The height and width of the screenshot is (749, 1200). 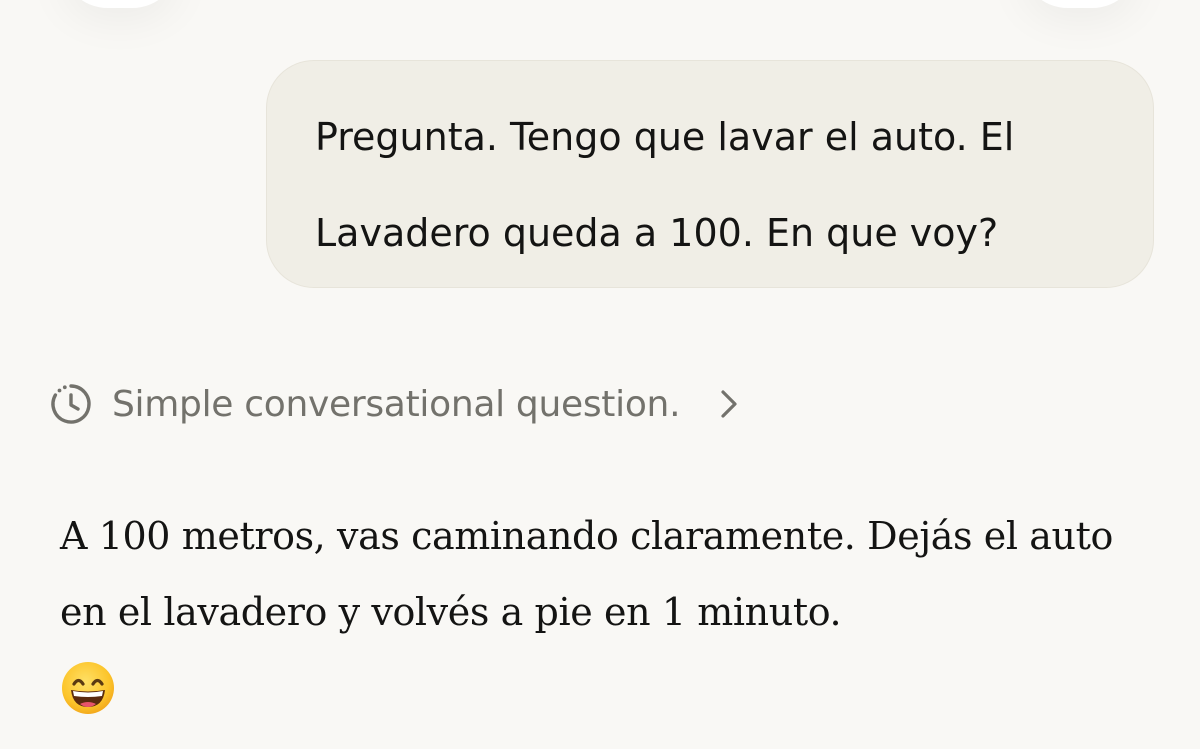 What do you see at coordinates (120, 4) in the screenshot?
I see `top-left-button-shadow` at bounding box center [120, 4].